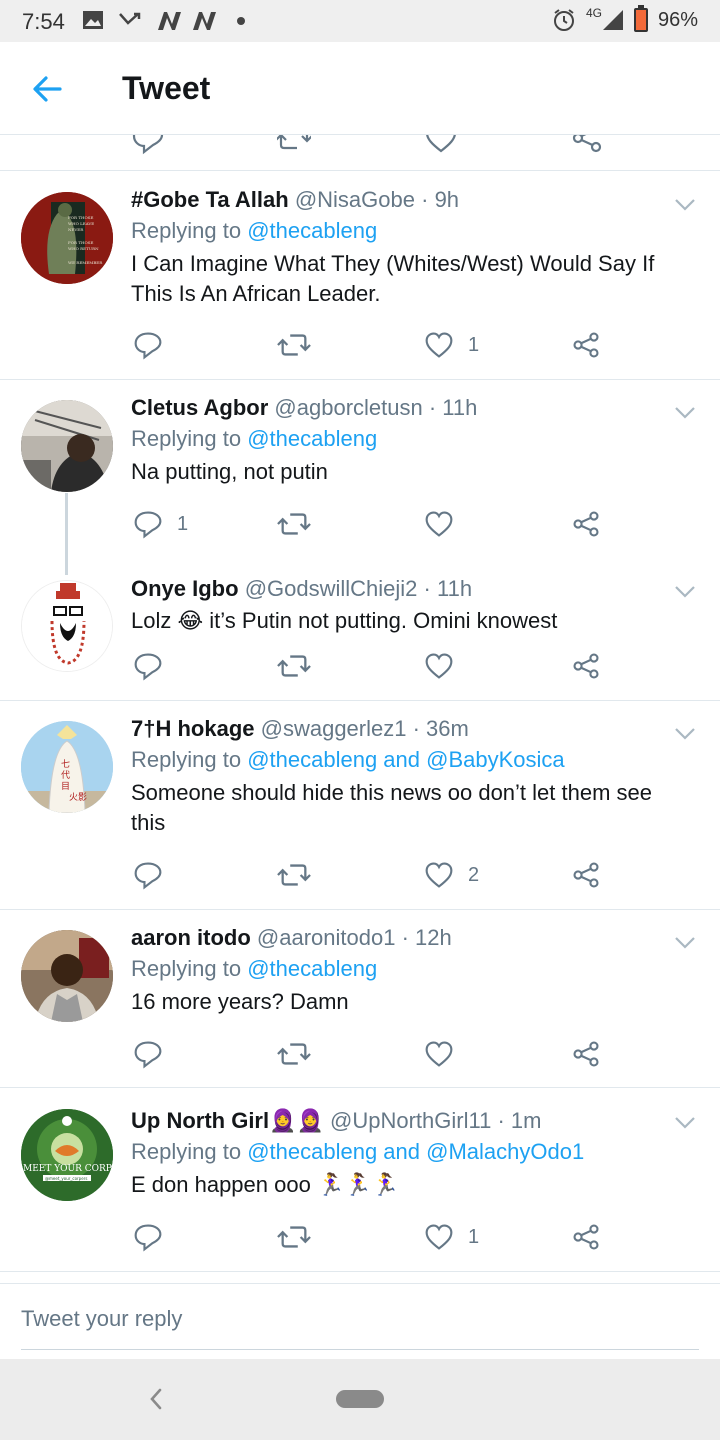  Describe the element at coordinates (415, 1151) in the screenshot. I see `replying-to-link: @thecableng and @MalachyOdo1` at that location.